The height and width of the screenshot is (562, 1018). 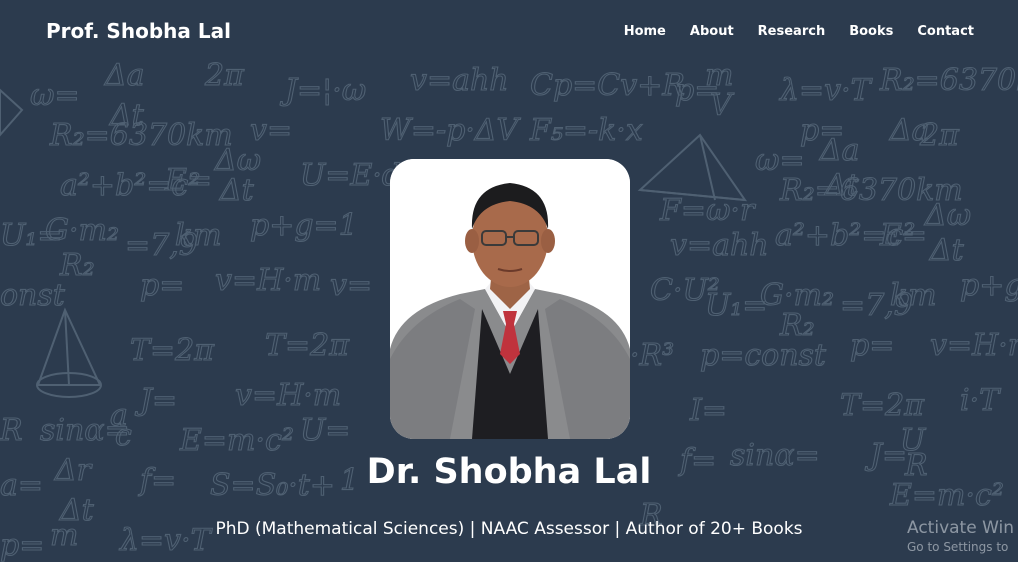 I want to click on svg-text: F=ω·r, so click(x=707, y=210).